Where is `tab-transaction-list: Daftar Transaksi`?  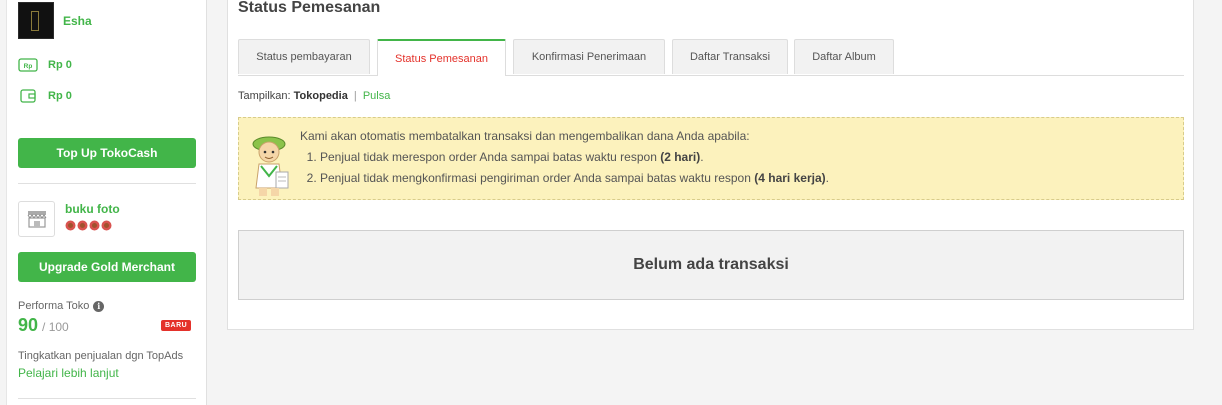 tab-transaction-list: Daftar Transaksi is located at coordinates (730, 56).